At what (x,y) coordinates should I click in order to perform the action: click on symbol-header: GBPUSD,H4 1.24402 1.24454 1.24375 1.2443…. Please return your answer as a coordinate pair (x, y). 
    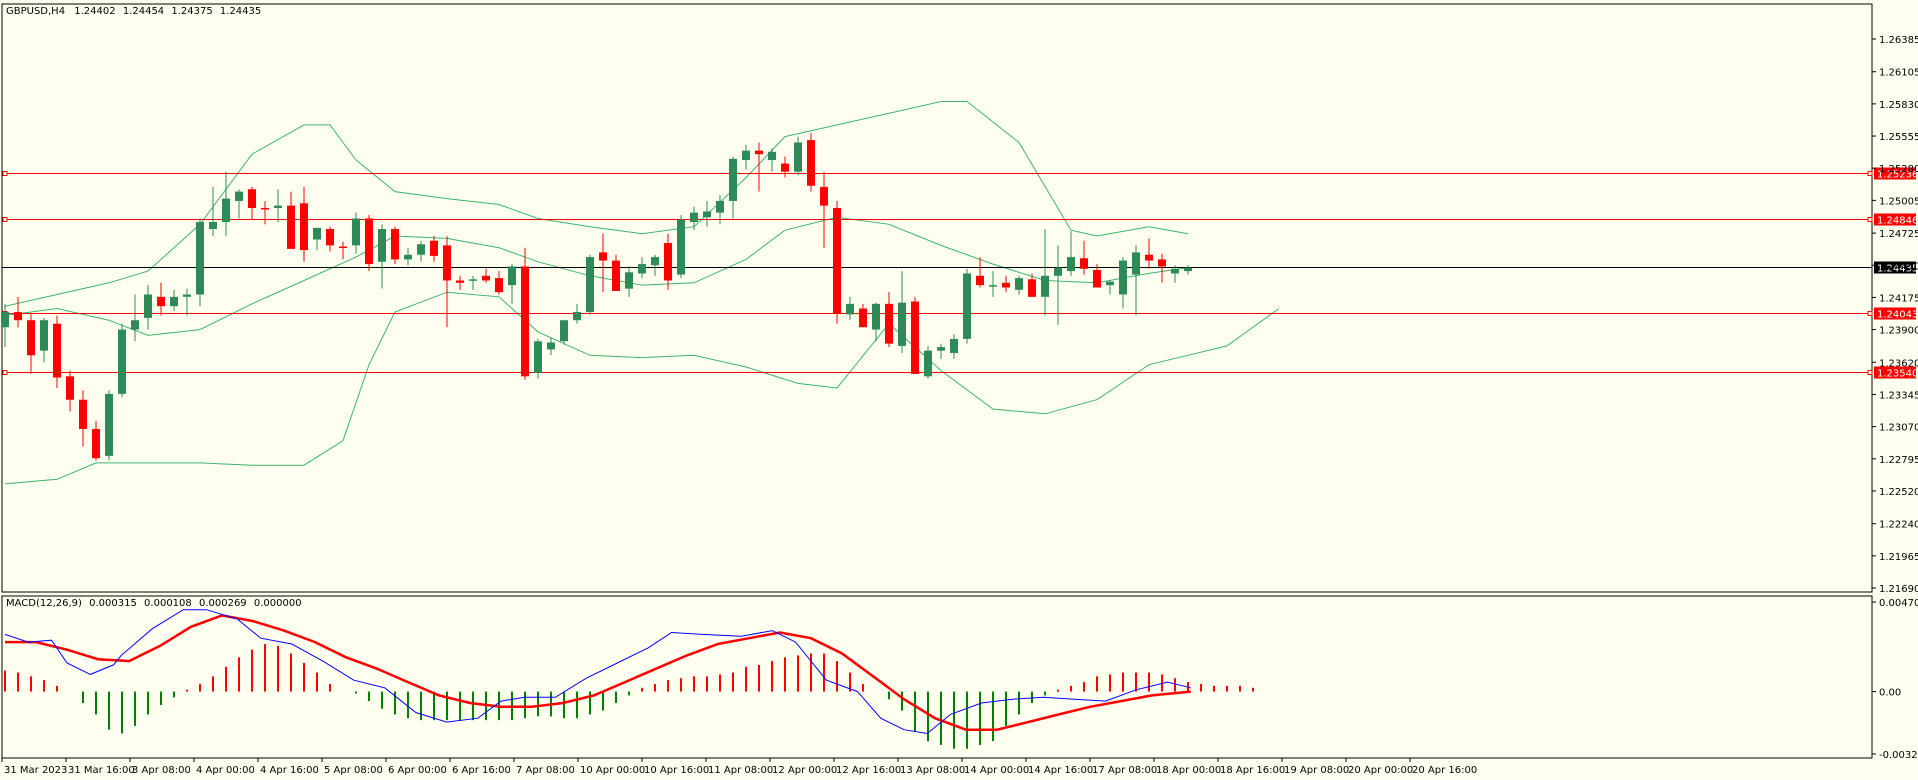
    Looking at the image, I should click on (133, 11).